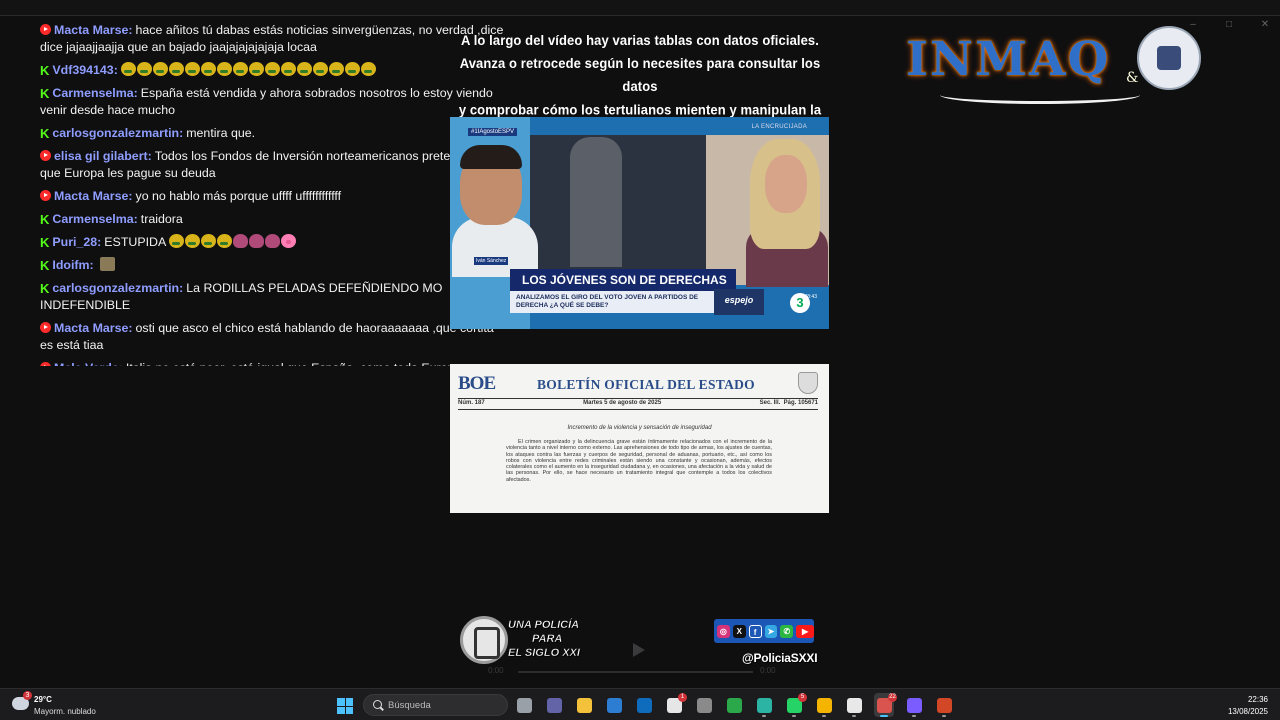  Describe the element at coordinates (795, 705) in the screenshot. I see `whatsapp-icon: 5` at that location.